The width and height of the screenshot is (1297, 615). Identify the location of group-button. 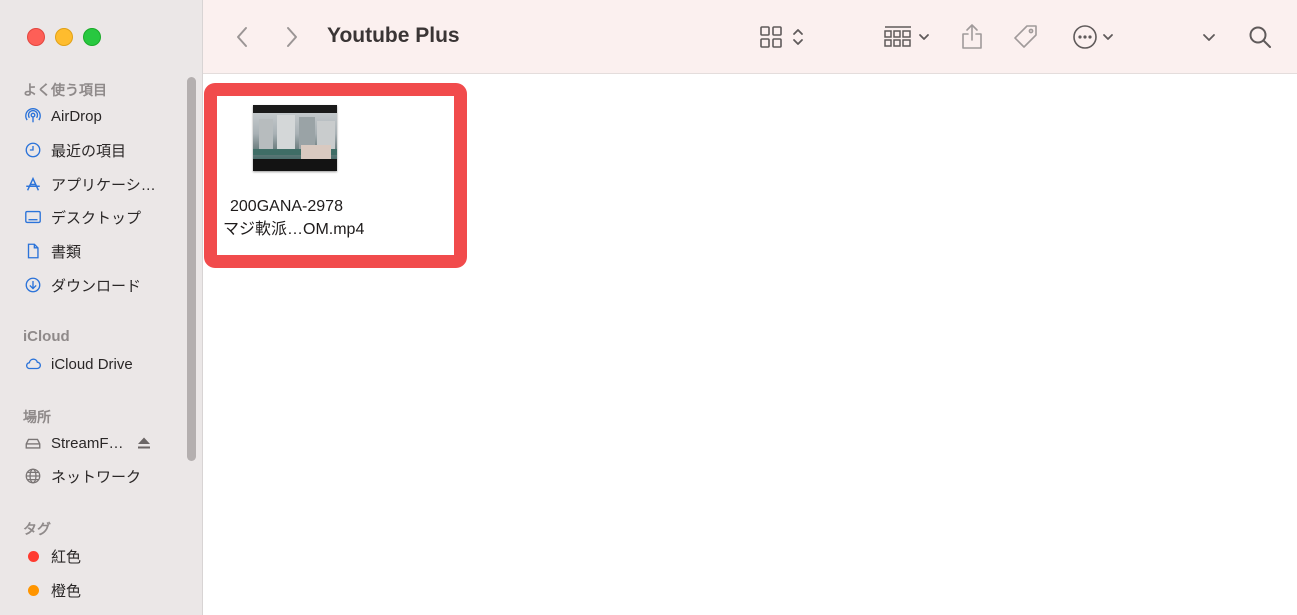
(907, 37).